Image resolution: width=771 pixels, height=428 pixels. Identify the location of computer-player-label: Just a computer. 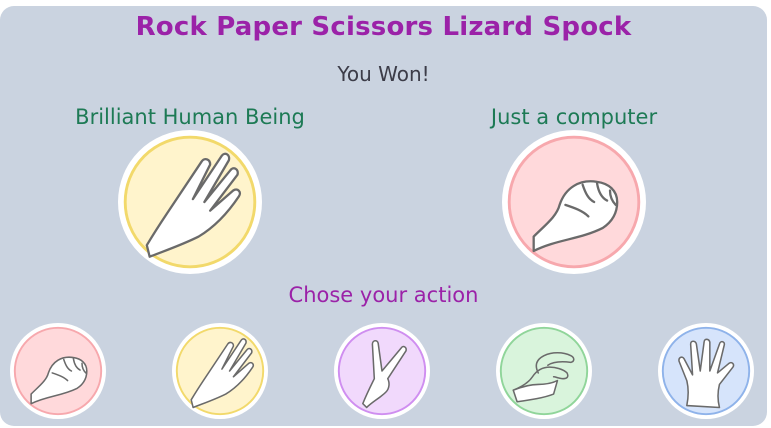
(574, 117).